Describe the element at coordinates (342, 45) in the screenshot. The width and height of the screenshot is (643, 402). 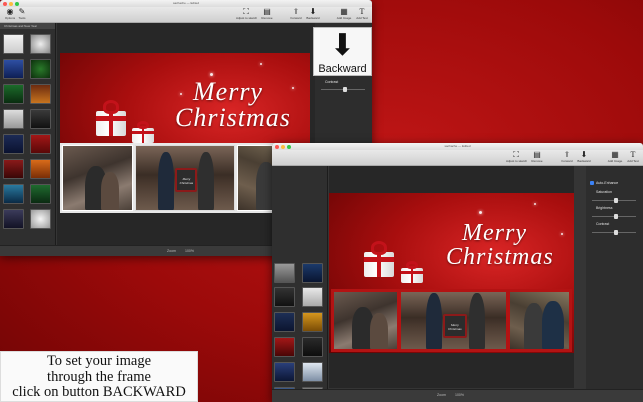
I see `backward-arrow-icon: ⬇` at that location.